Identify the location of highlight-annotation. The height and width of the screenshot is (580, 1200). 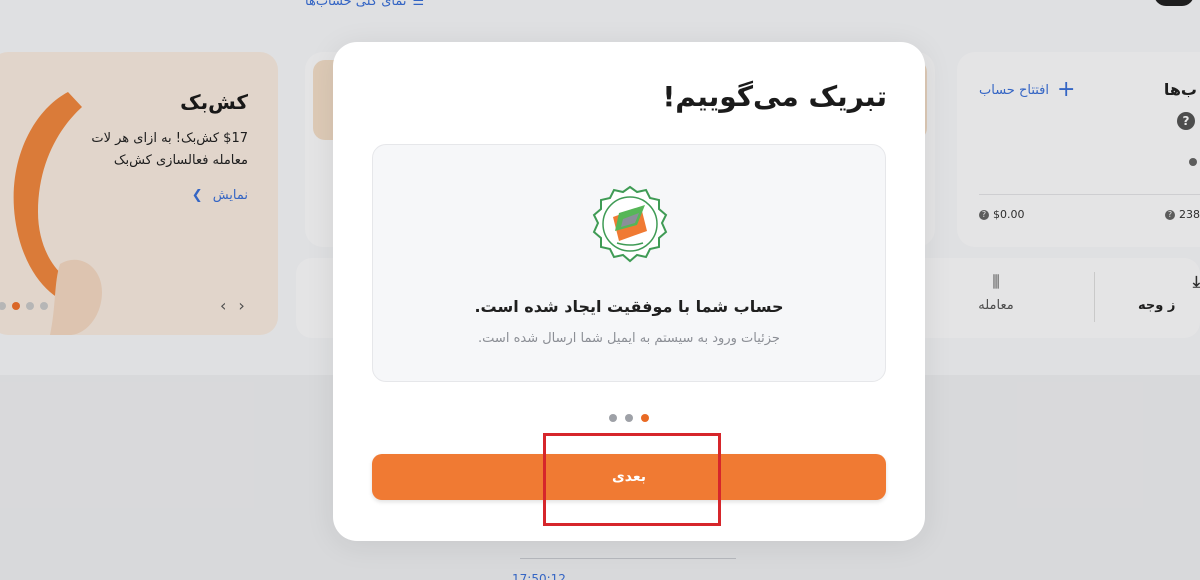
(632, 479).